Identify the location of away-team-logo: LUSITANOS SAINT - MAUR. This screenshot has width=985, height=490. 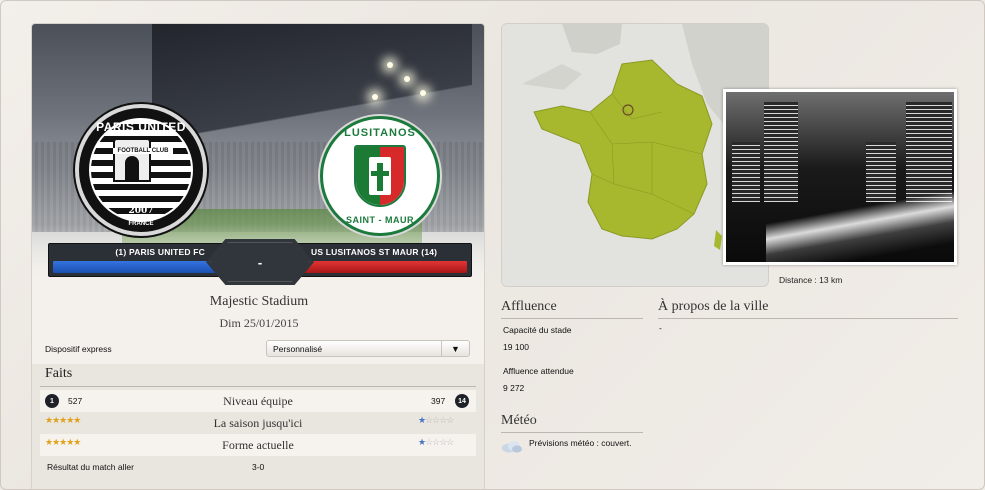
(380, 176).